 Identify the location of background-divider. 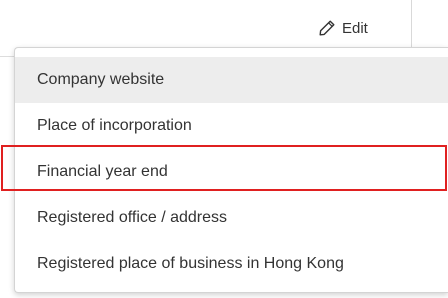
(7, 56).